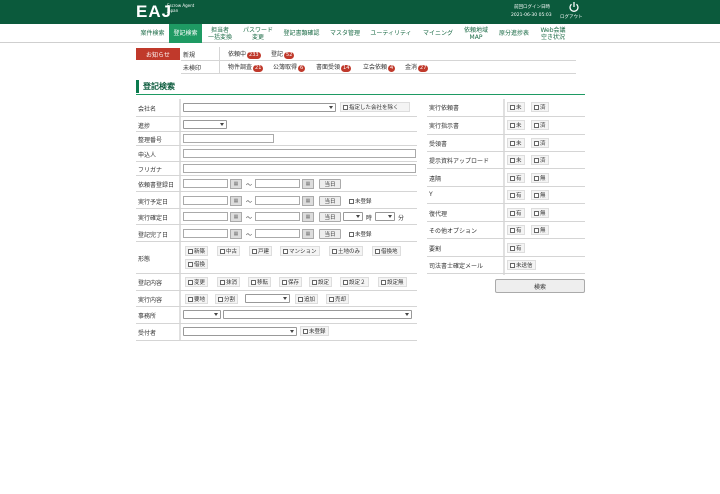  What do you see at coordinates (229, 282) in the screenshot?
I see `reg-cancel-checkbox: 抹消` at bounding box center [229, 282].